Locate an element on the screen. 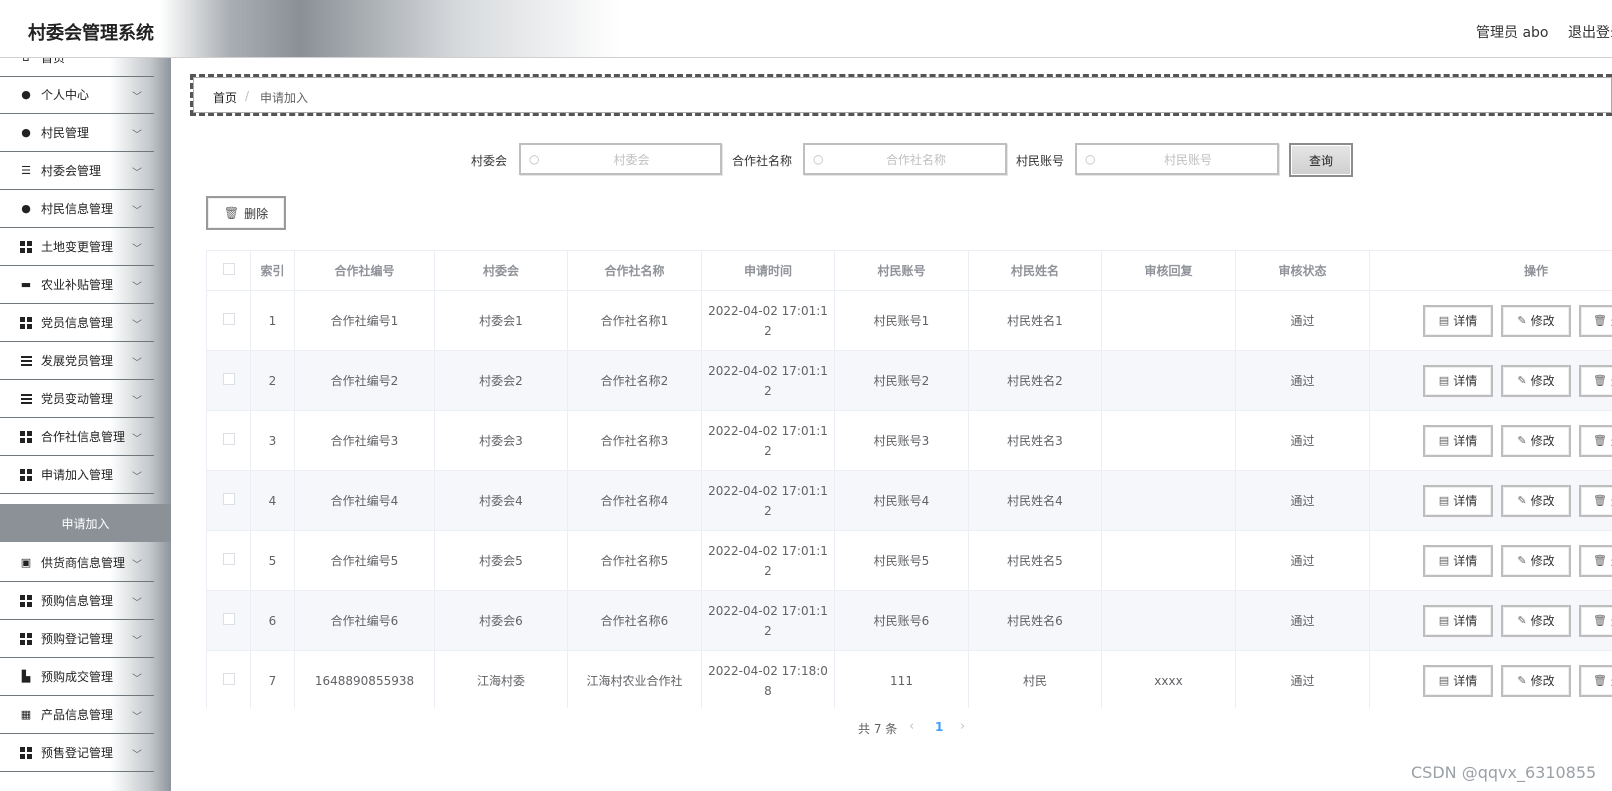 The width and height of the screenshot is (1612, 791). page-number: 1 is located at coordinates (939, 727).